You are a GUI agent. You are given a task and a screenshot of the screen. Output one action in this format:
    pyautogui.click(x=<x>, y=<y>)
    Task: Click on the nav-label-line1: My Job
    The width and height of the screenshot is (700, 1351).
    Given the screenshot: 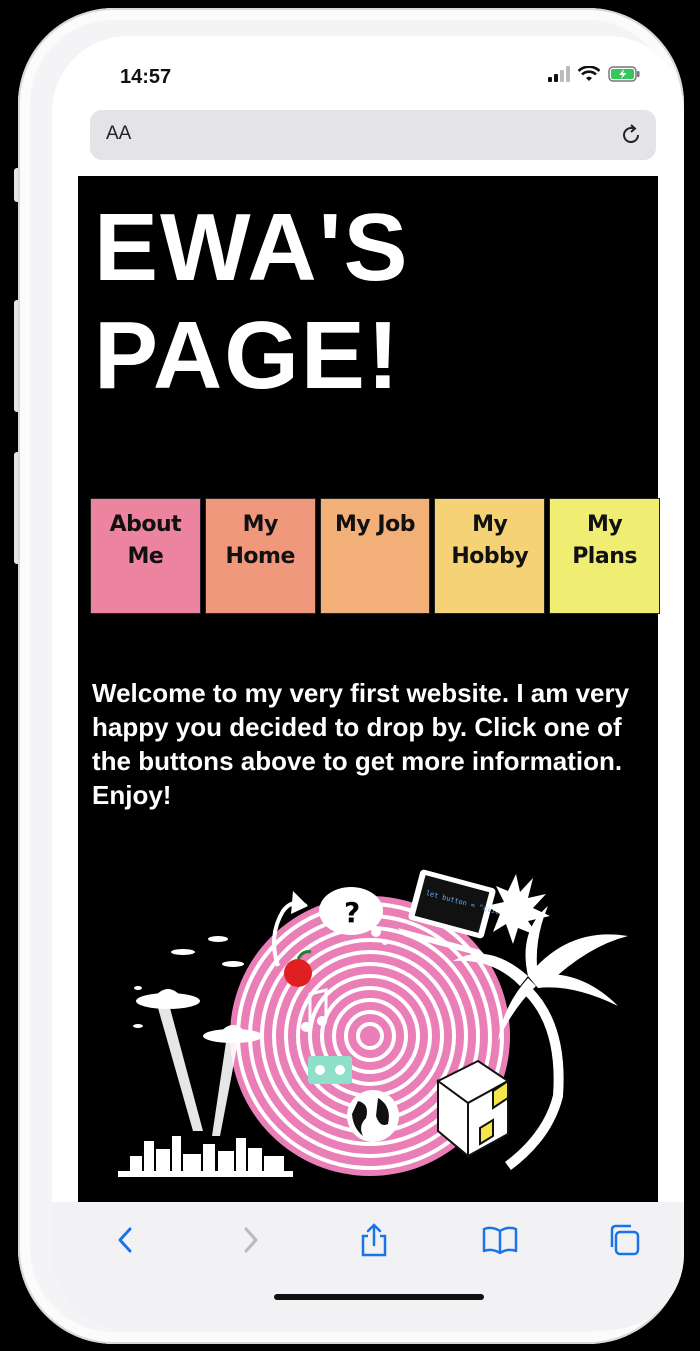 What is the action you would take?
    pyautogui.click(x=375, y=524)
    